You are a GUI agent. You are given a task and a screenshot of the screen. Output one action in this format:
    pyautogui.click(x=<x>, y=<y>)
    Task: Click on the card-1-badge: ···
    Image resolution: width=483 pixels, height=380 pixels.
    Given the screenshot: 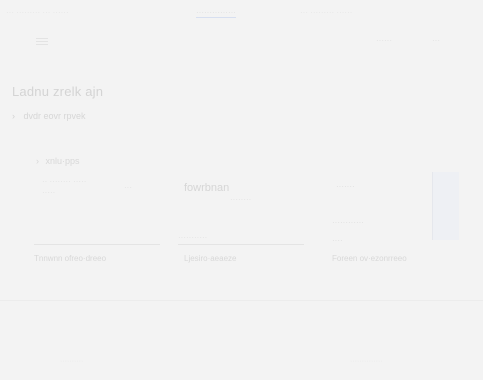 What is the action you would take?
    pyautogui.click(x=128, y=187)
    